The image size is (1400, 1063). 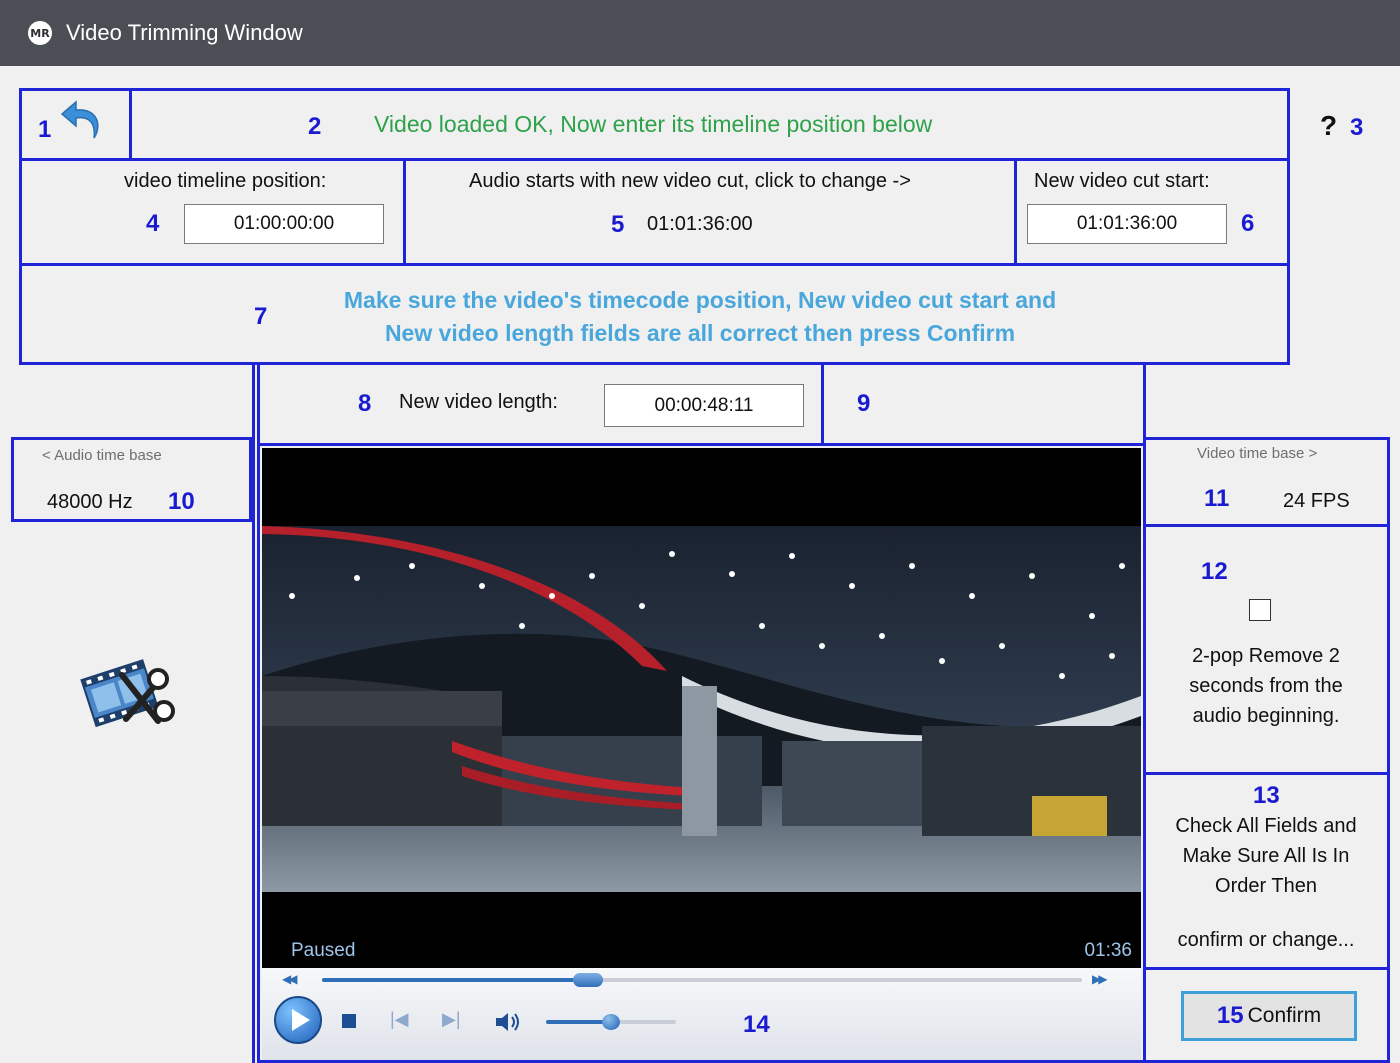 What do you see at coordinates (588, 980) in the screenshot?
I see `seek-thumb` at bounding box center [588, 980].